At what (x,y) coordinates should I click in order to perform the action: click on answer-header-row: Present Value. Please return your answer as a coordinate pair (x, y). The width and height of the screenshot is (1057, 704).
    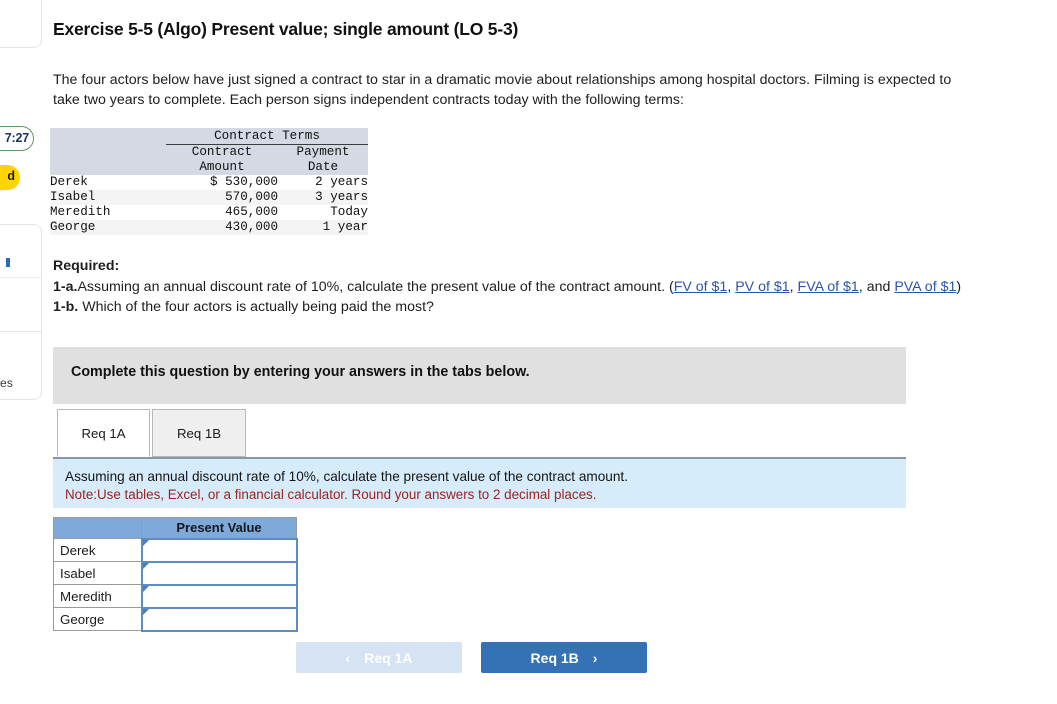
    Looking at the image, I should click on (175, 528).